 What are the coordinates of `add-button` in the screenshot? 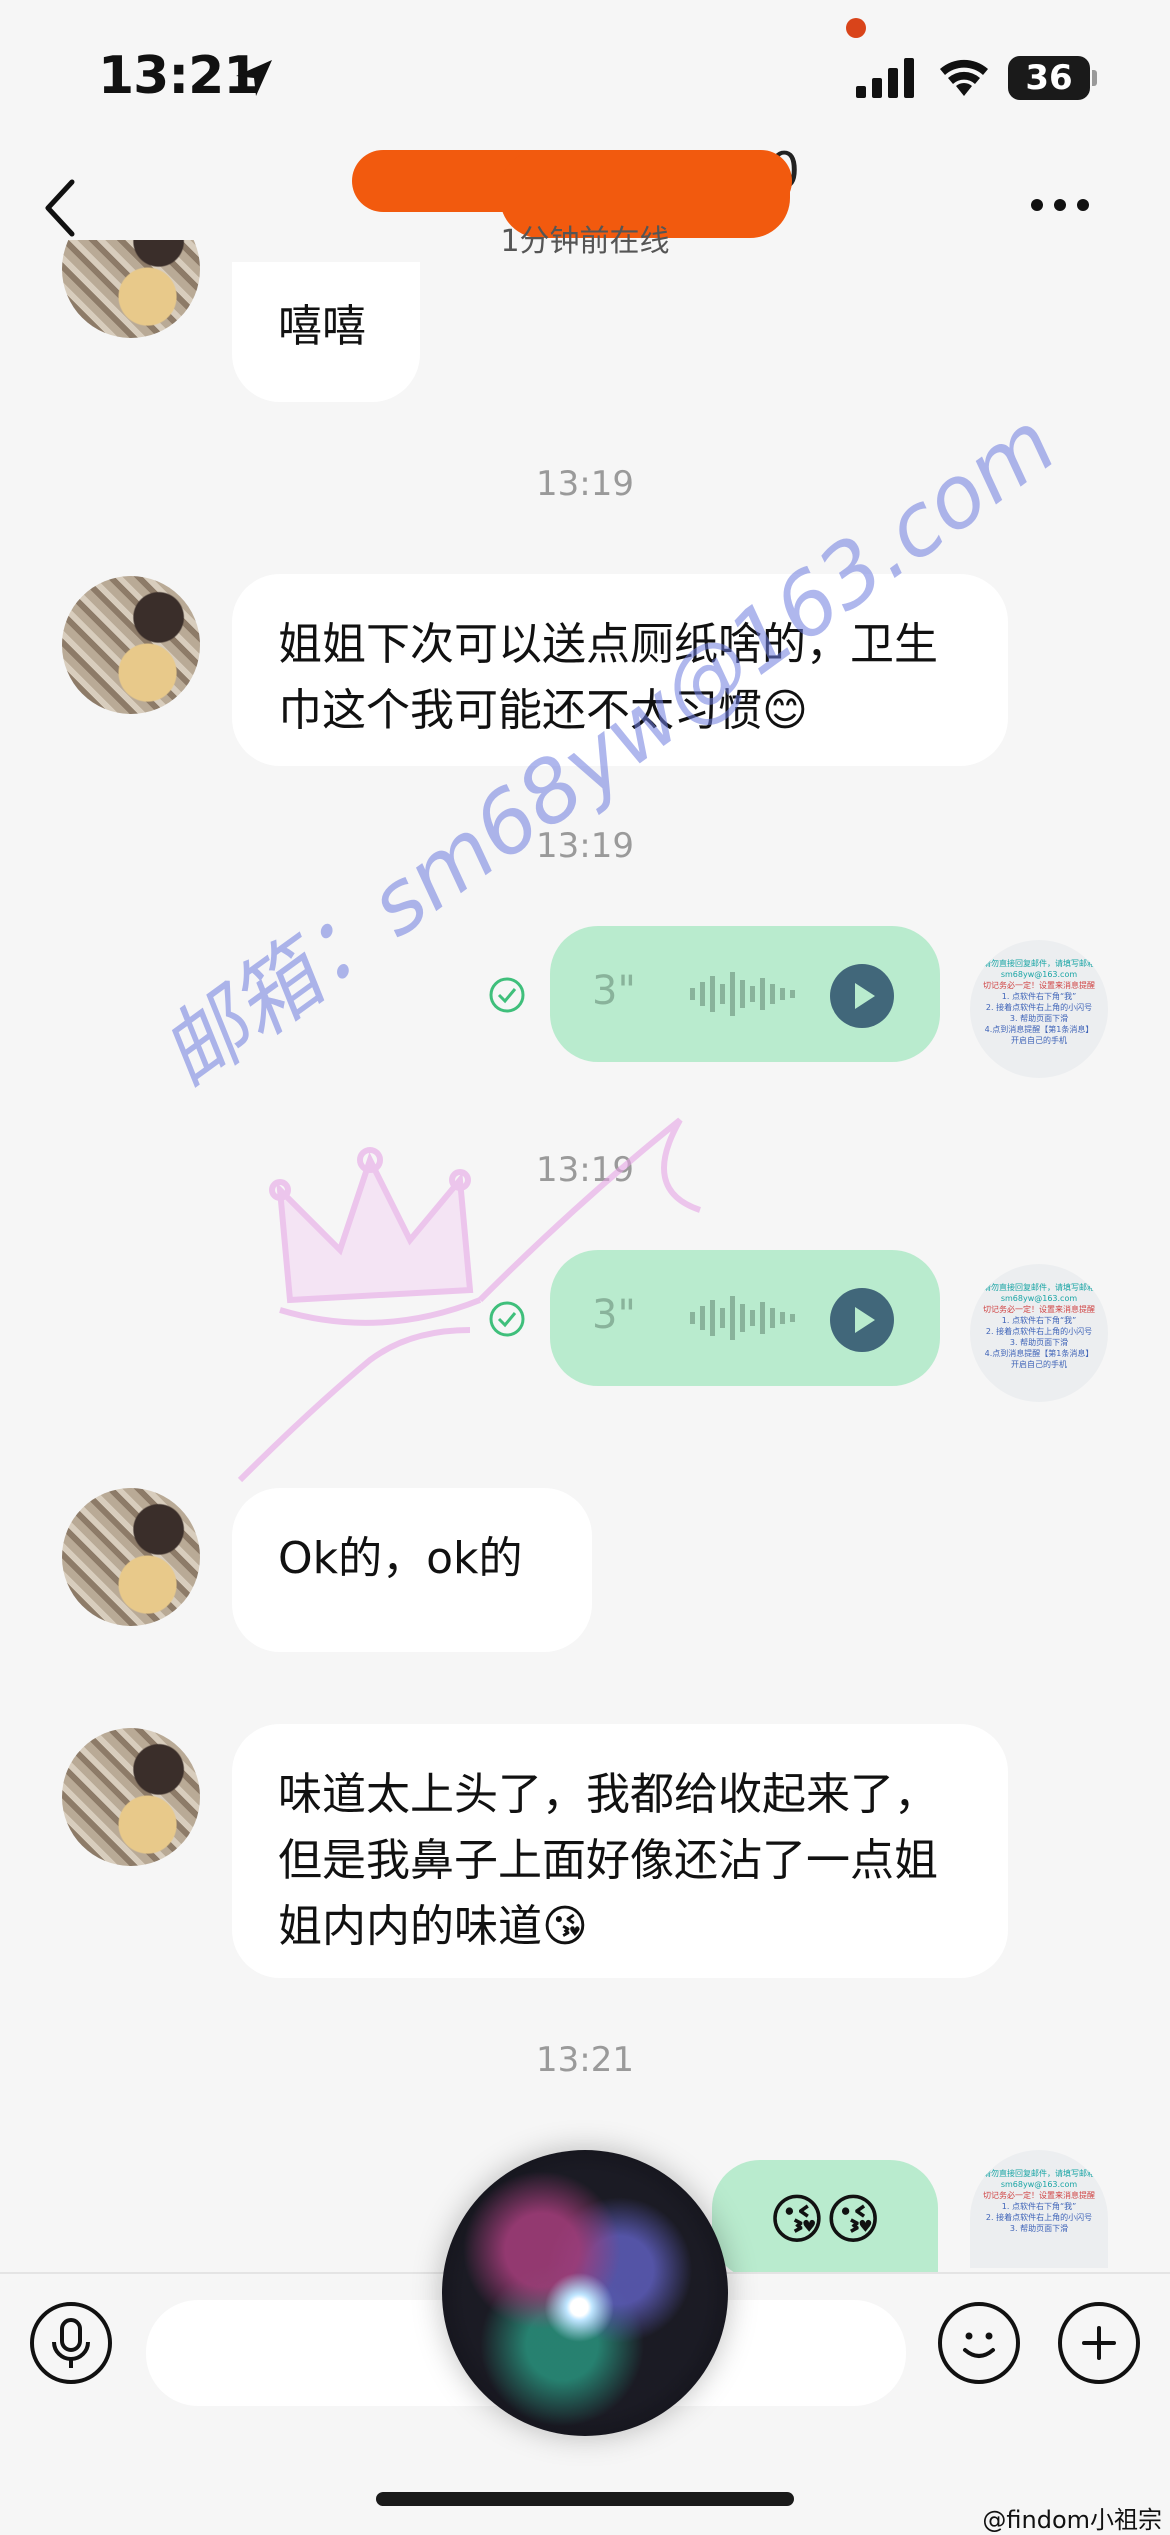 It's located at (1099, 2343).